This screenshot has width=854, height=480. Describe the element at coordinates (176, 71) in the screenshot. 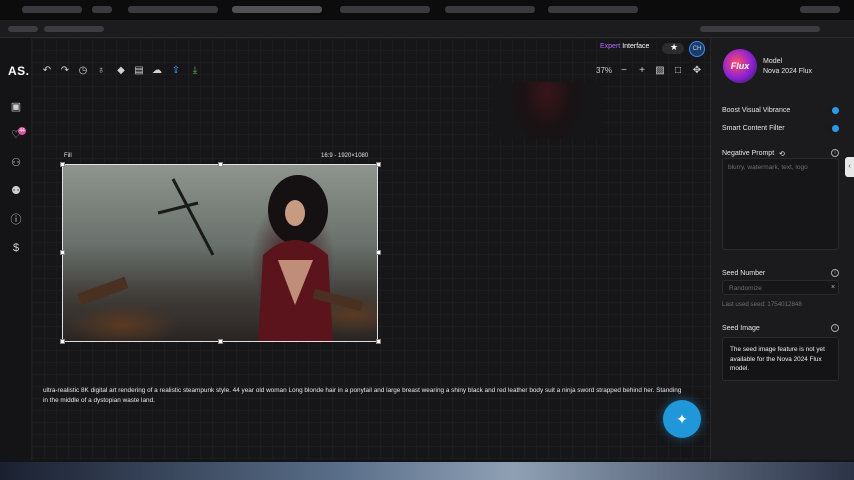

I see `upload-icon: ⇪` at that location.